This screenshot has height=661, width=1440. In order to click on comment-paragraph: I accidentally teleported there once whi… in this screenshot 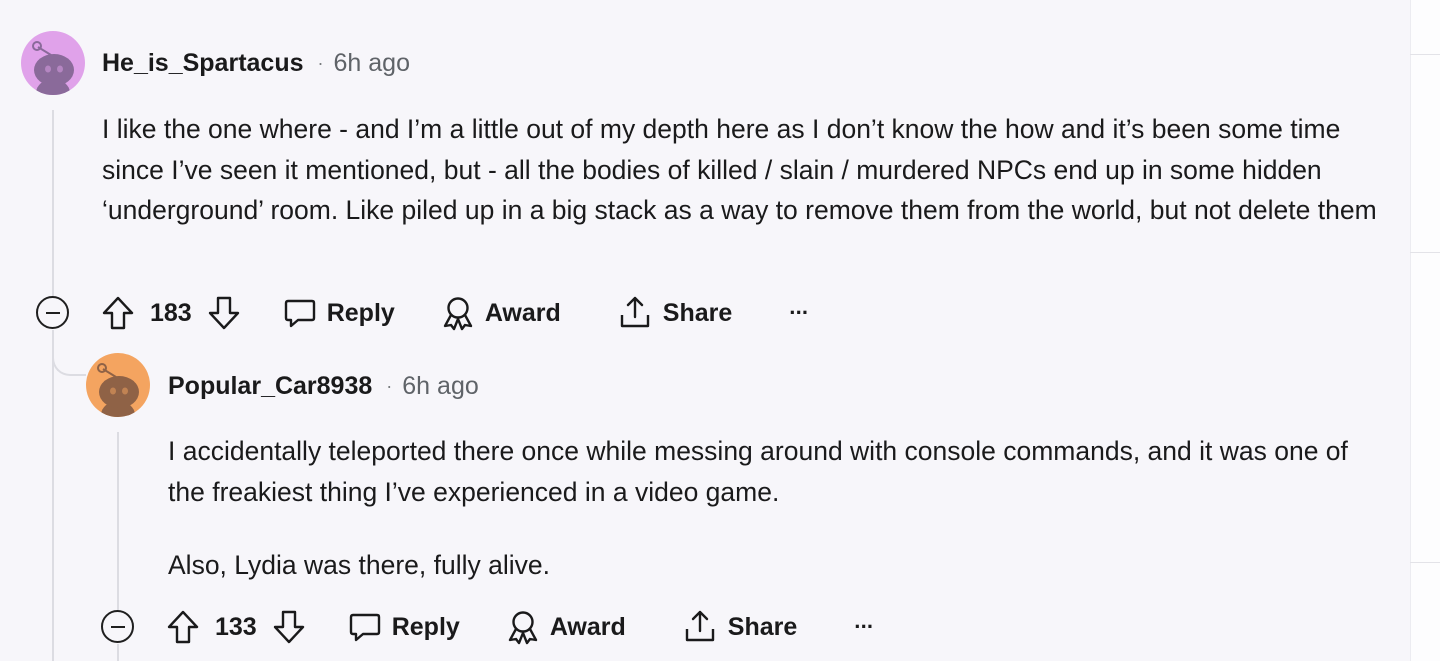, I will do `click(758, 471)`.